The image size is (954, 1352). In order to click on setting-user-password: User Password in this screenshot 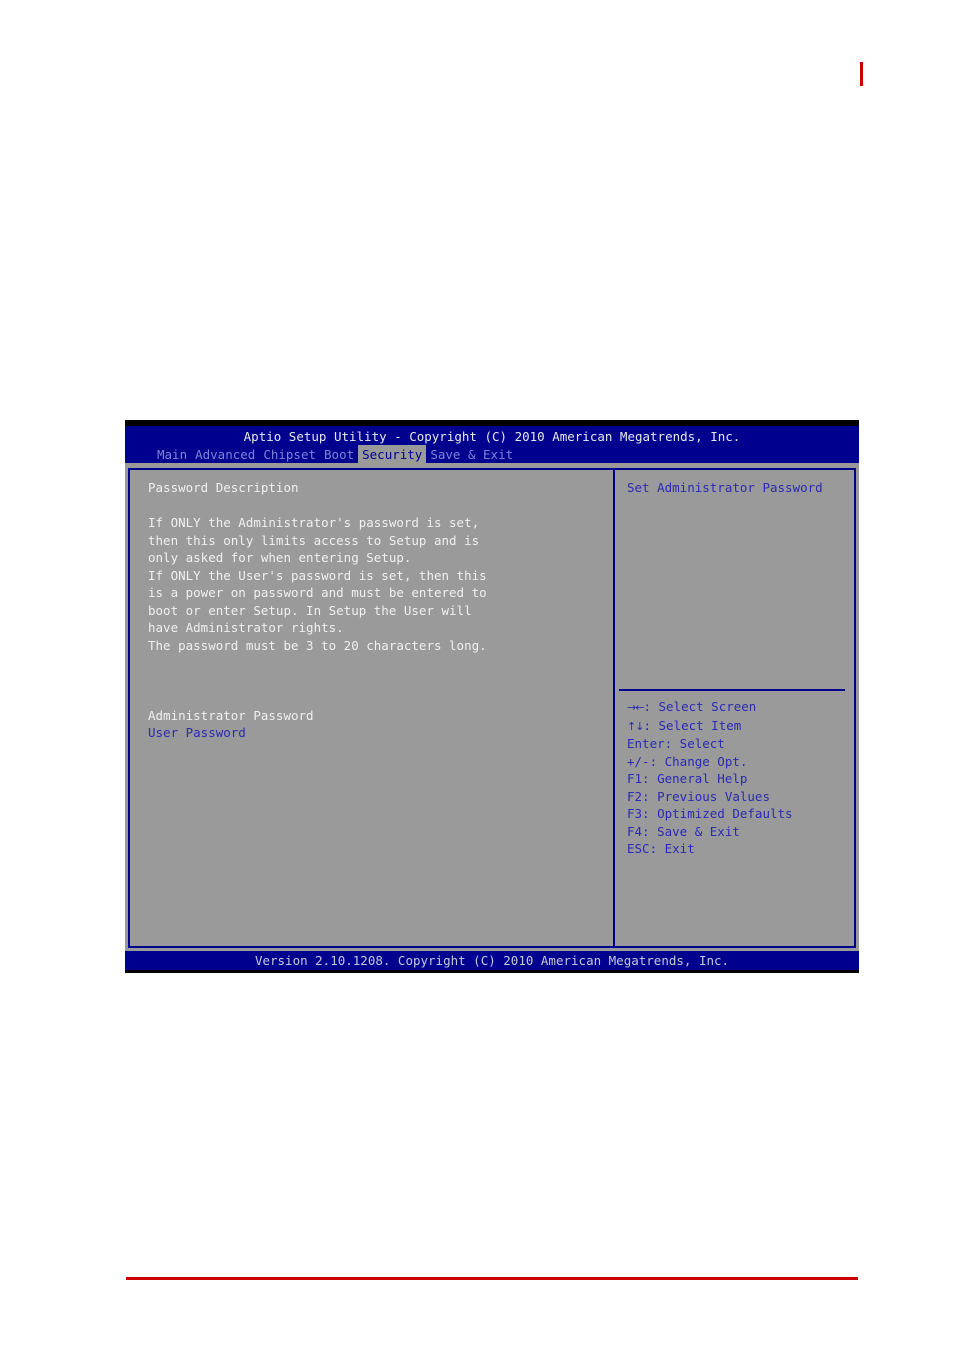, I will do `click(380, 733)`.